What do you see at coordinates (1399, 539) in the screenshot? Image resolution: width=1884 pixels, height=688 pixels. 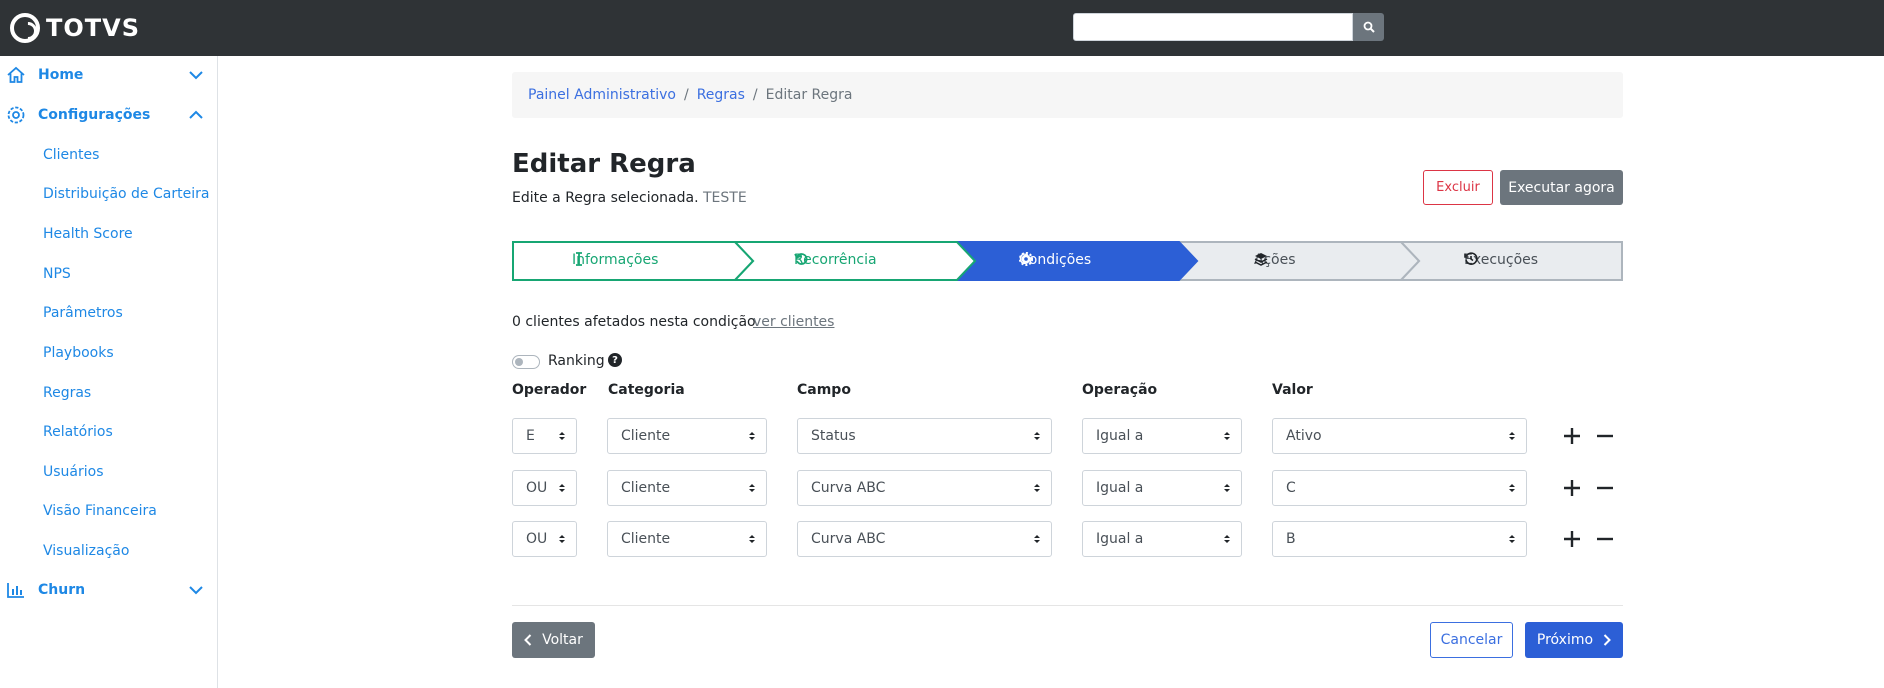 I see `value-select: B` at bounding box center [1399, 539].